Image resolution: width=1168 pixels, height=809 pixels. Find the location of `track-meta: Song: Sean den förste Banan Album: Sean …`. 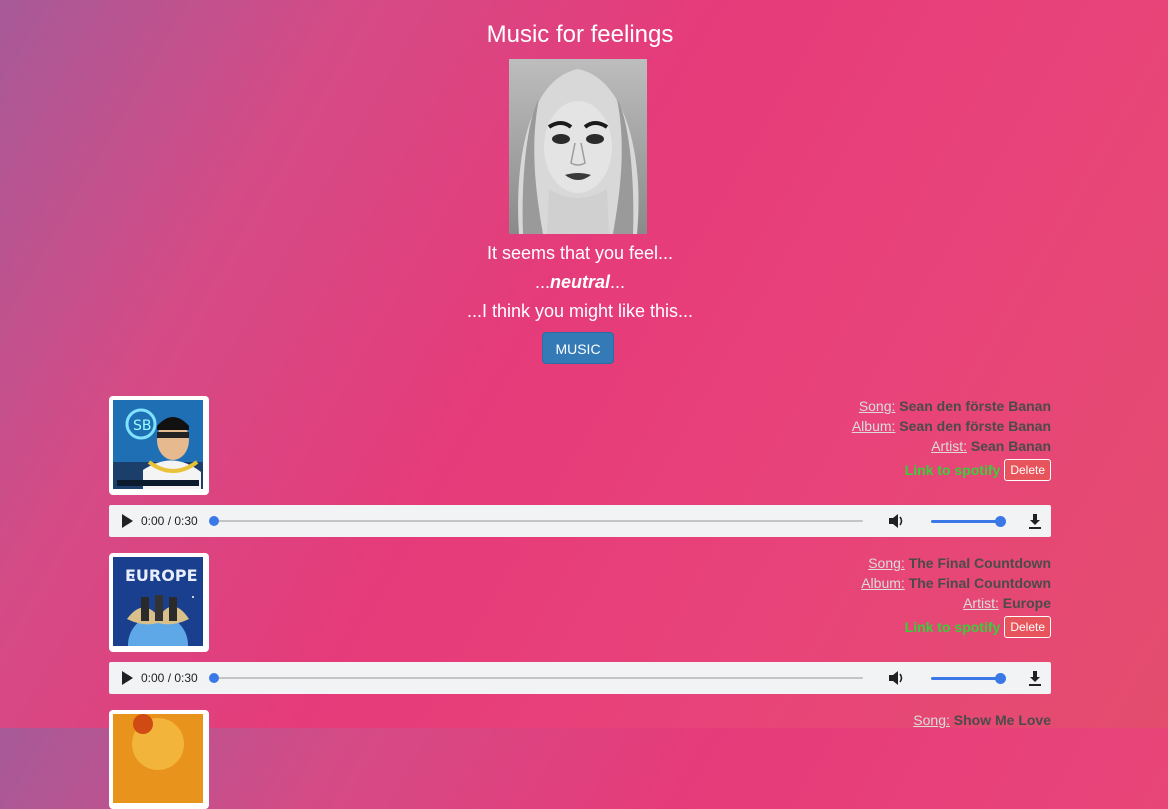

track-meta: Song: Sean den förste Banan Album: Sean … is located at coordinates (951, 439).